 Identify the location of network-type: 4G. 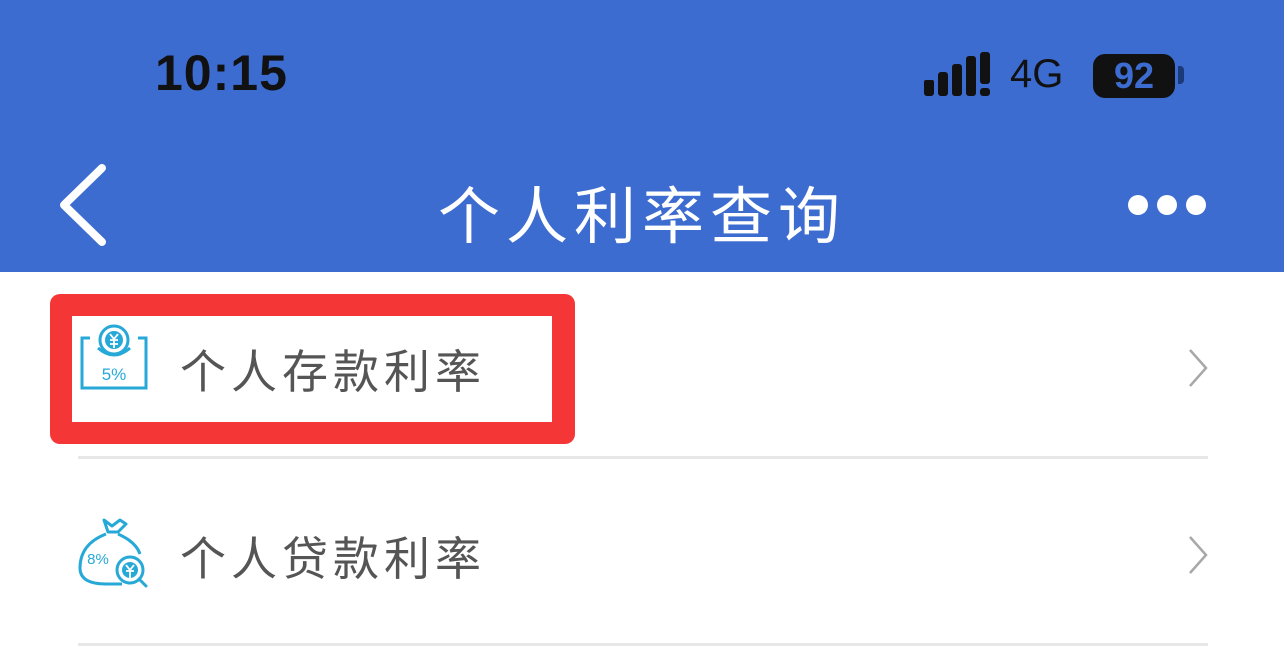
(1037, 74).